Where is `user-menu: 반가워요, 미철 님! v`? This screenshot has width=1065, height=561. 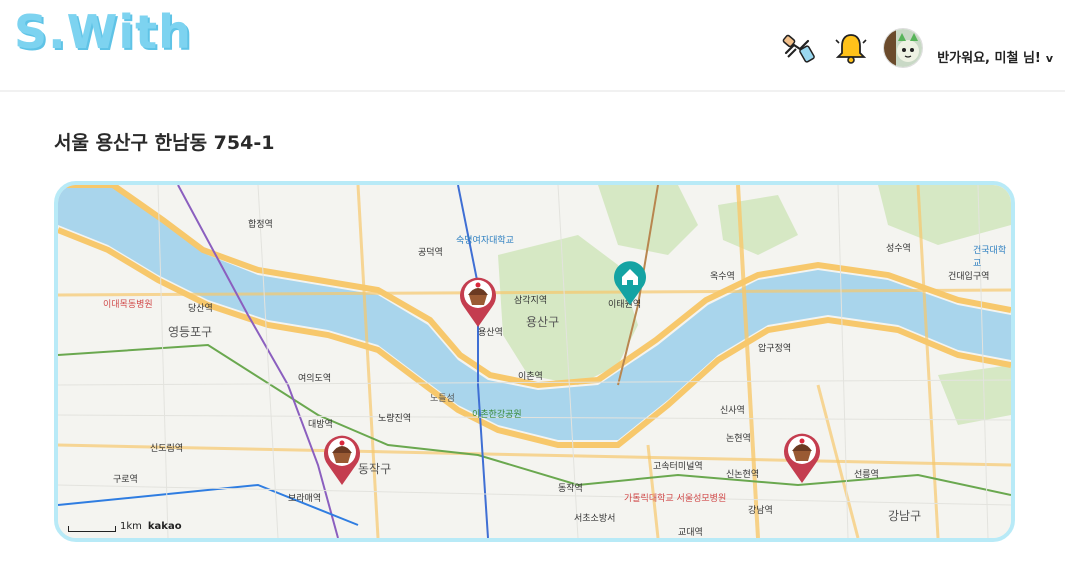 user-menu: 반가워요, 미철 님! v is located at coordinates (995, 56).